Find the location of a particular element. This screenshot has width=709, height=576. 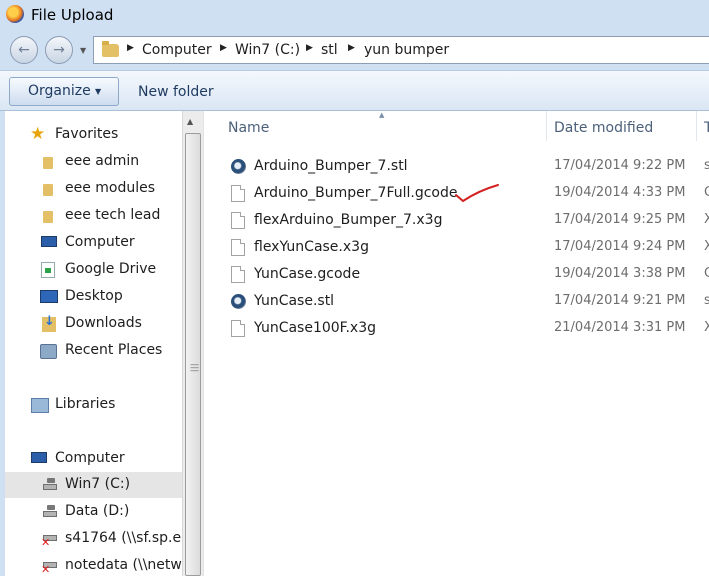

back-button: ← is located at coordinates (24, 50).